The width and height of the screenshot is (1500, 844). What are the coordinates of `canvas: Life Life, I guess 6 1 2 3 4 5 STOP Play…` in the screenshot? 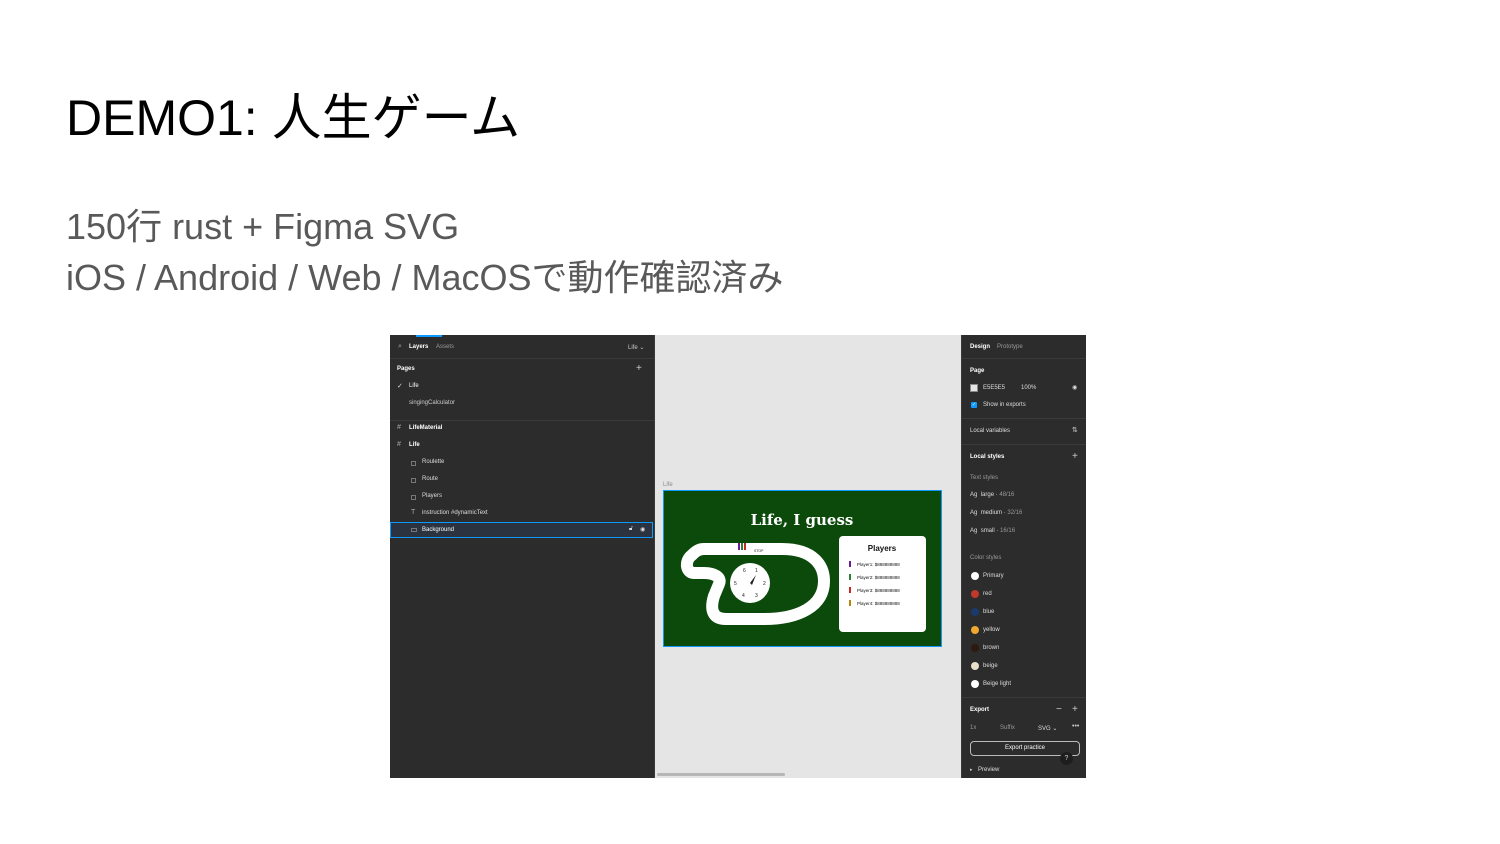 It's located at (808, 556).